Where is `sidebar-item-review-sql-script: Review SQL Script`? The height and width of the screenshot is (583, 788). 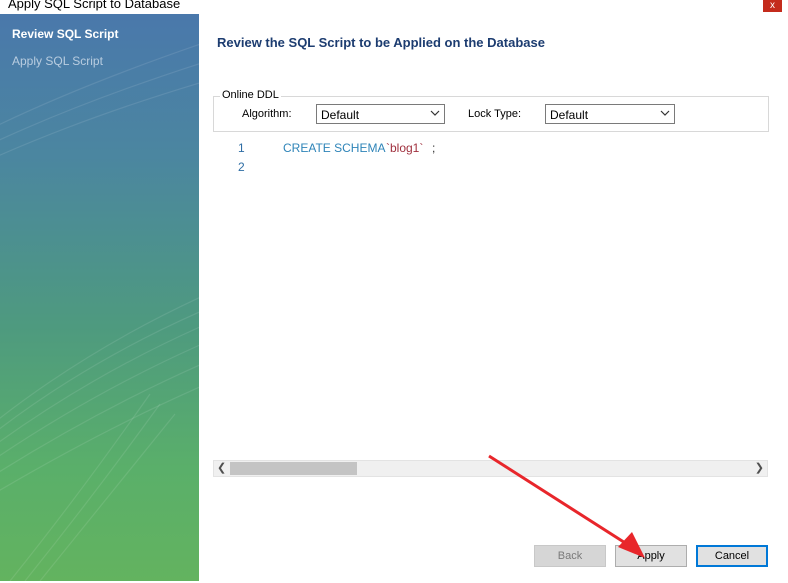
sidebar-item-review-sql-script: Review SQL Script is located at coordinates (65, 34).